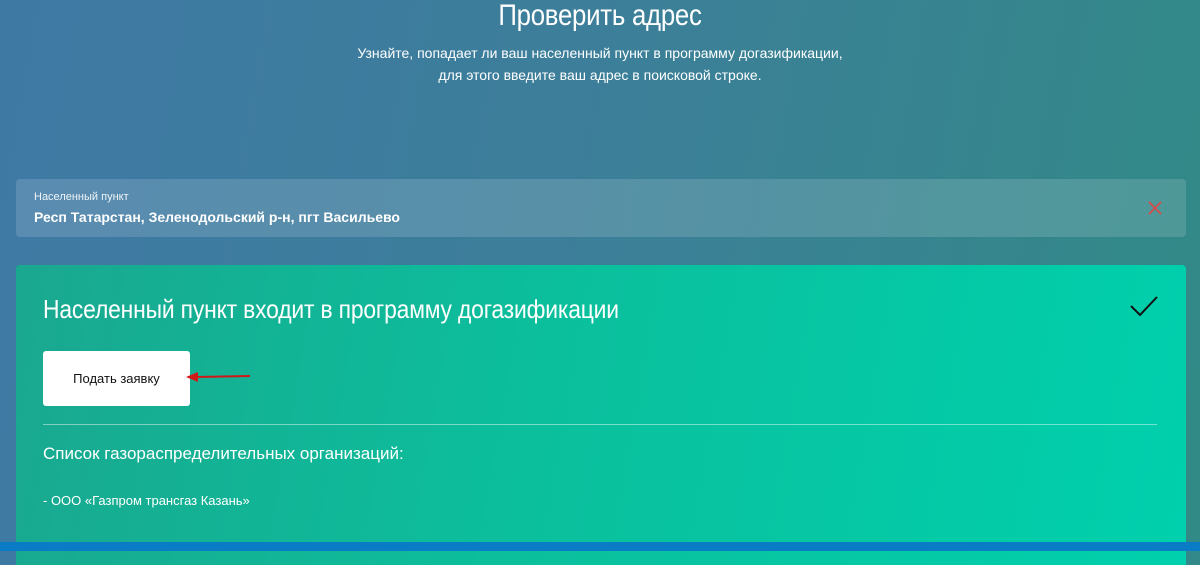 The height and width of the screenshot is (565, 1200). What do you see at coordinates (600, 546) in the screenshot?
I see `bottom-bar` at bounding box center [600, 546].